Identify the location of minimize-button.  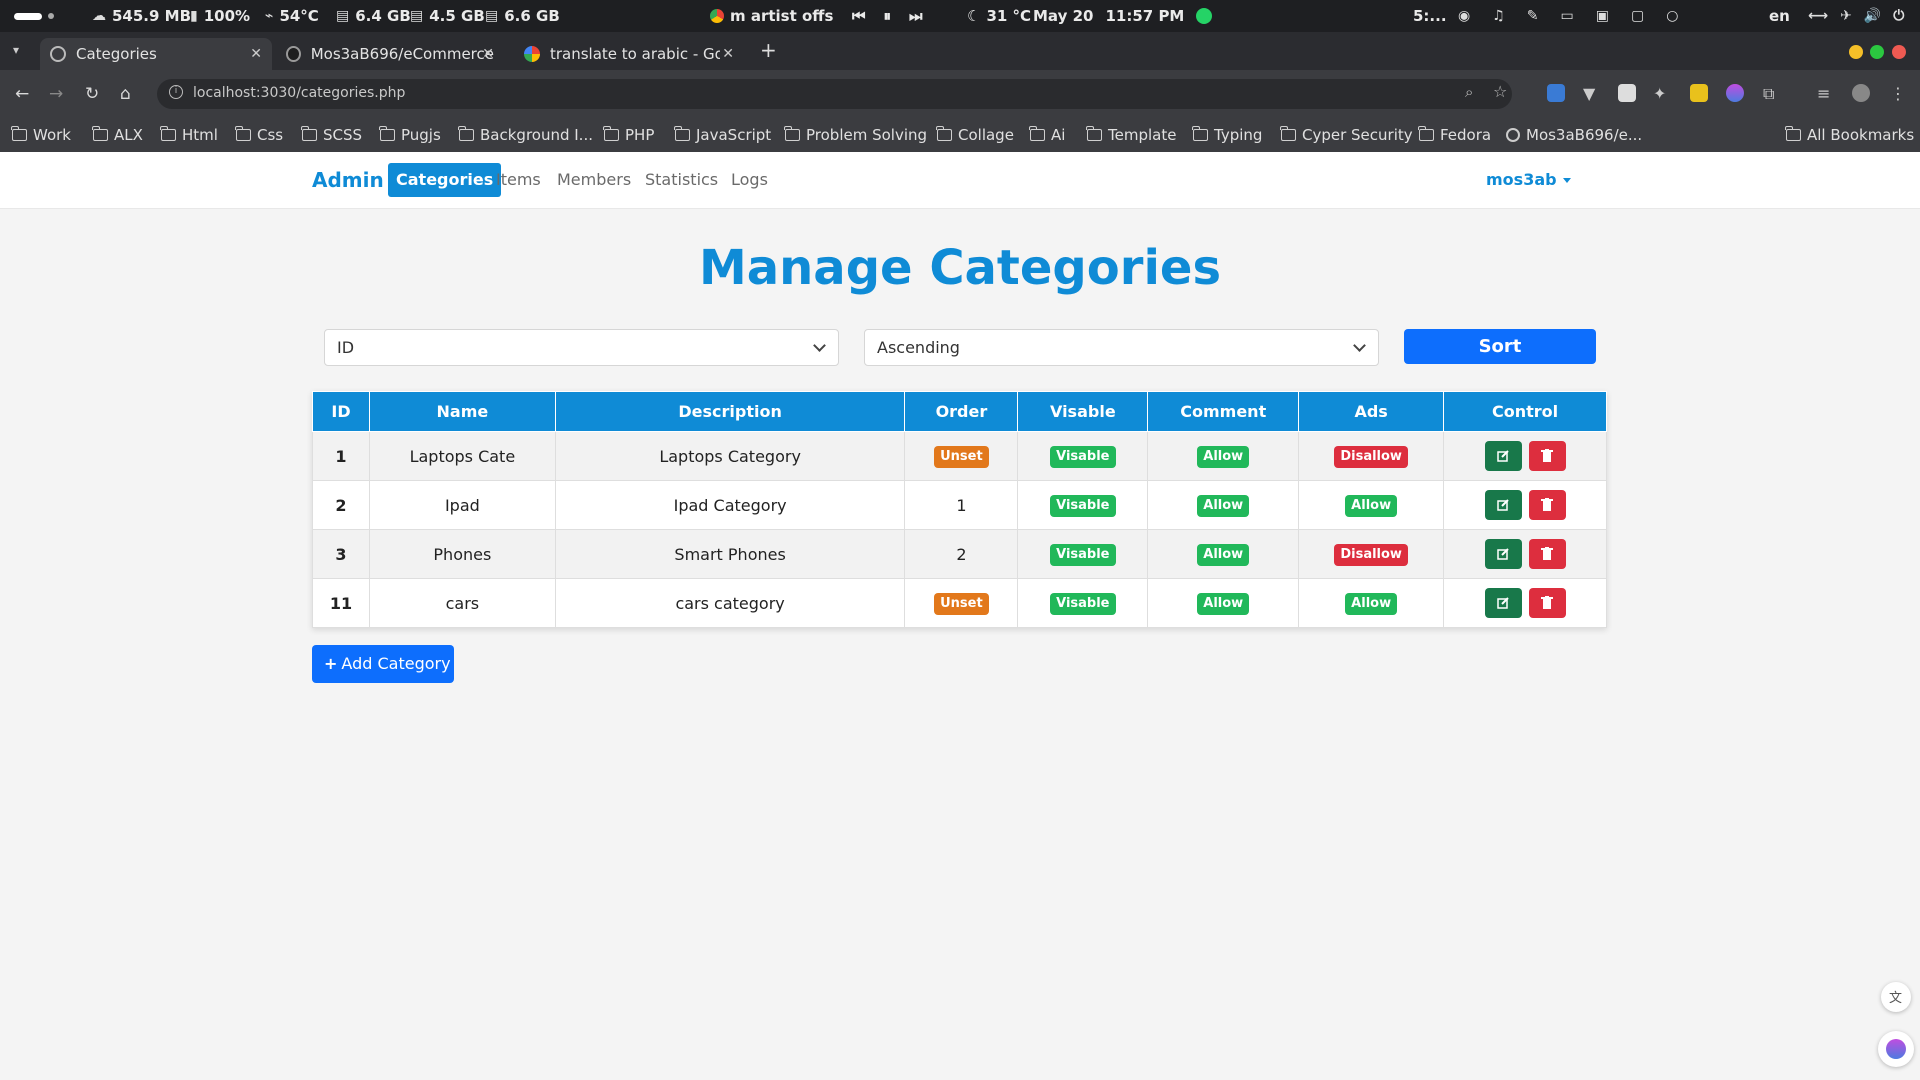
(1856, 52).